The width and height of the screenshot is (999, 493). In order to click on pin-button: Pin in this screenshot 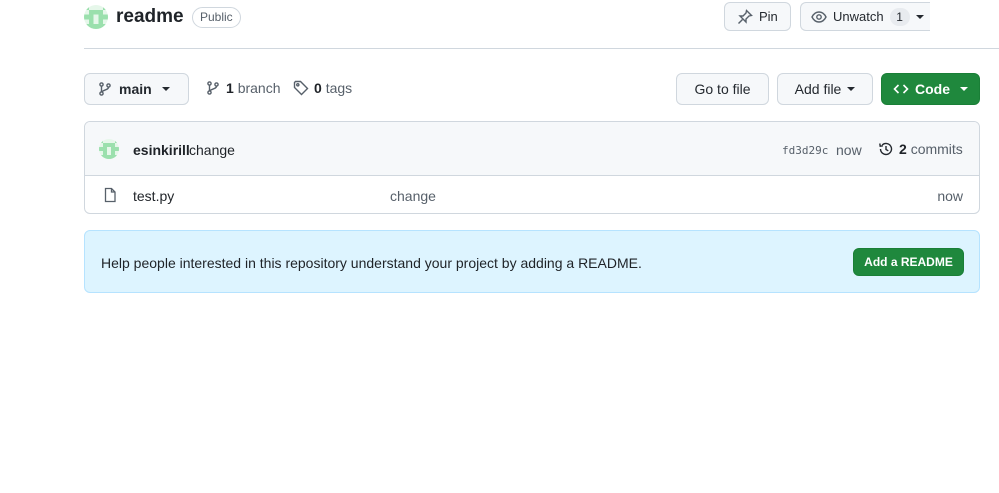, I will do `click(757, 16)`.